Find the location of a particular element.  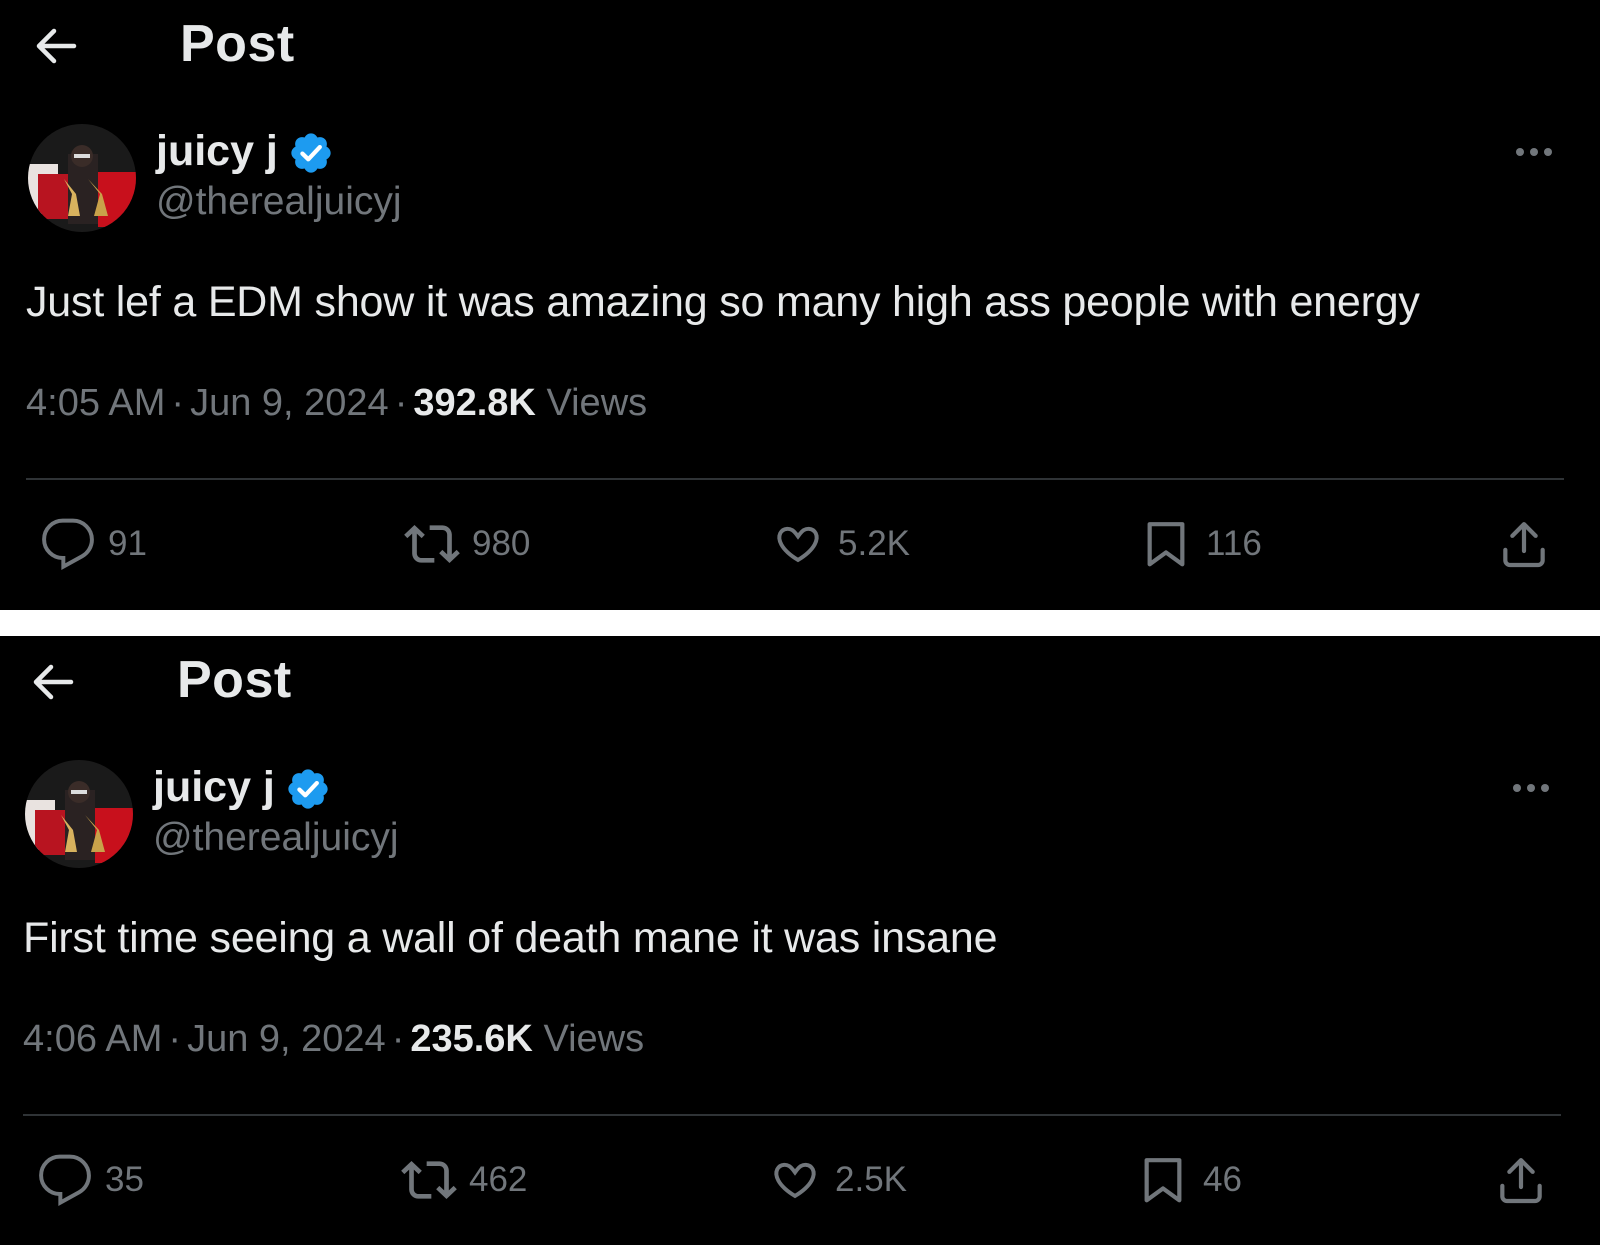

reply-count: 35 is located at coordinates (124, 1179).